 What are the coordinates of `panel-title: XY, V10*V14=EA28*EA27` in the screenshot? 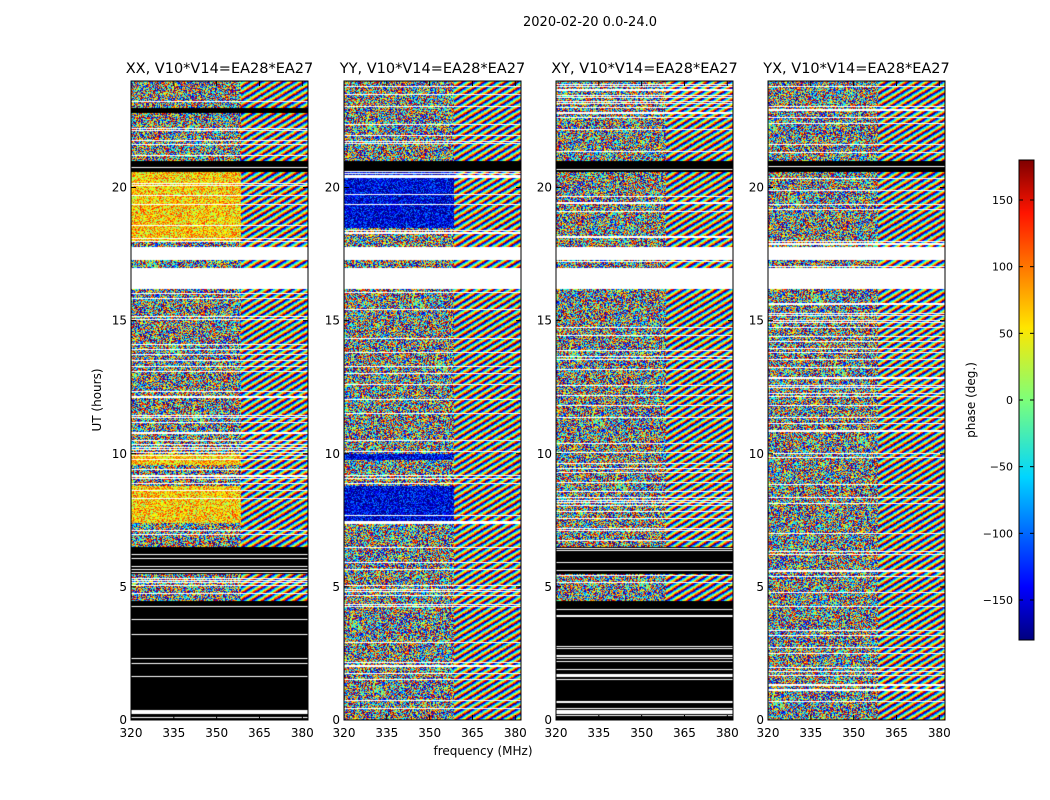 It's located at (644, 69).